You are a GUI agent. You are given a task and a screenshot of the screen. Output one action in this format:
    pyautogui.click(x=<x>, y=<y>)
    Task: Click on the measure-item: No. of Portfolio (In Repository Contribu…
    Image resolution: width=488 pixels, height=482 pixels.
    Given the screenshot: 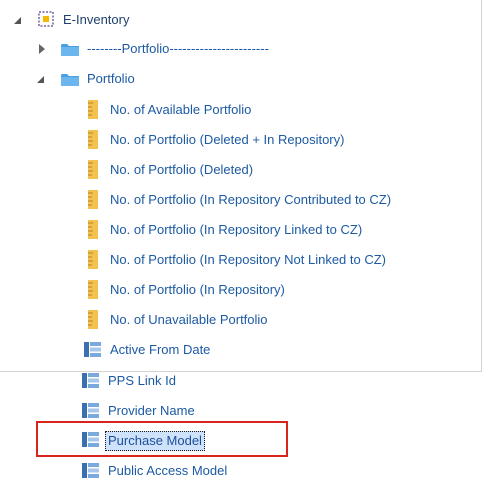 What is the action you would take?
    pyautogui.click(x=210, y=200)
    